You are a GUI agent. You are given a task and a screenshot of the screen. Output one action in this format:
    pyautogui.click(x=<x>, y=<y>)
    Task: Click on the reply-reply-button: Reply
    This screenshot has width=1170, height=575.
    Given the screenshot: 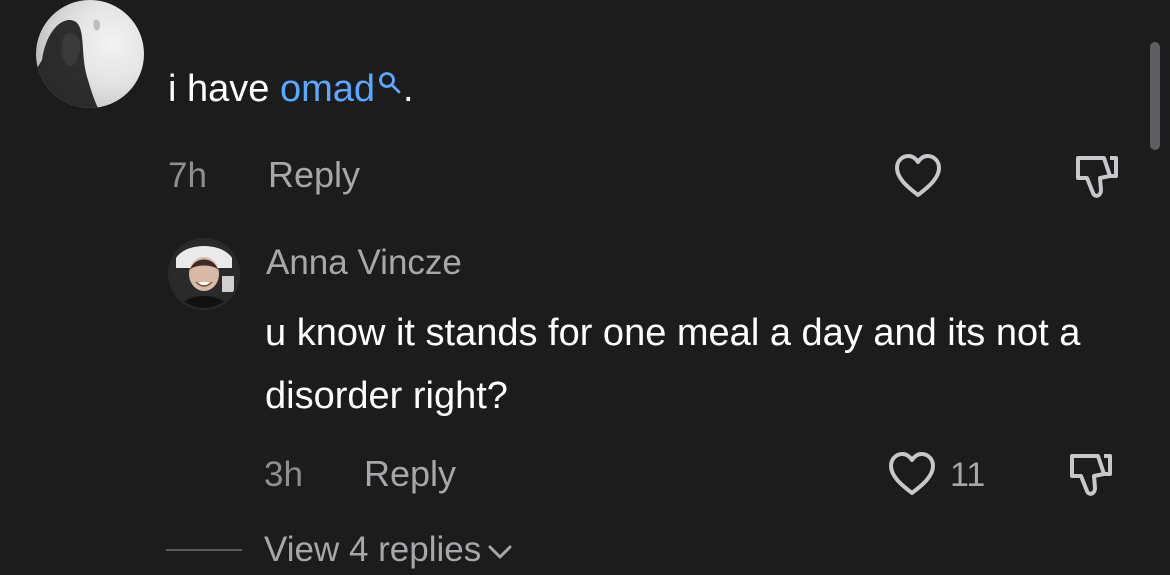 What is the action you would take?
    pyautogui.click(x=410, y=474)
    